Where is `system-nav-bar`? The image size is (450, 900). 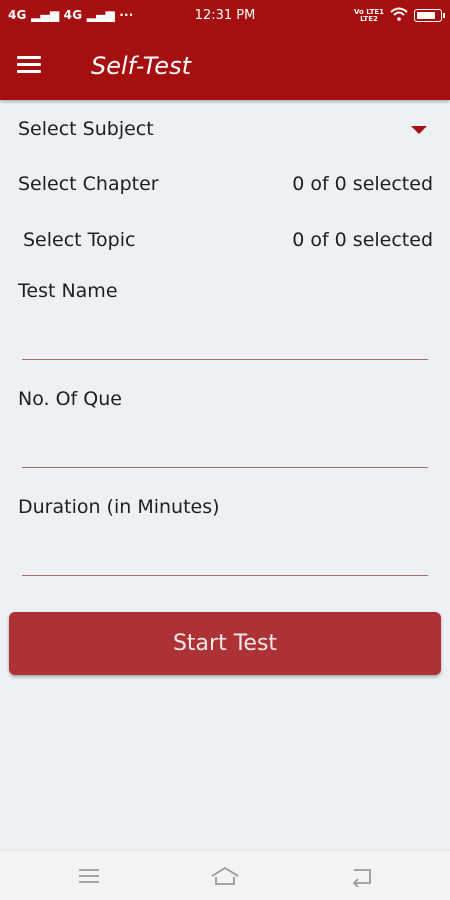
system-nav-bar is located at coordinates (225, 875).